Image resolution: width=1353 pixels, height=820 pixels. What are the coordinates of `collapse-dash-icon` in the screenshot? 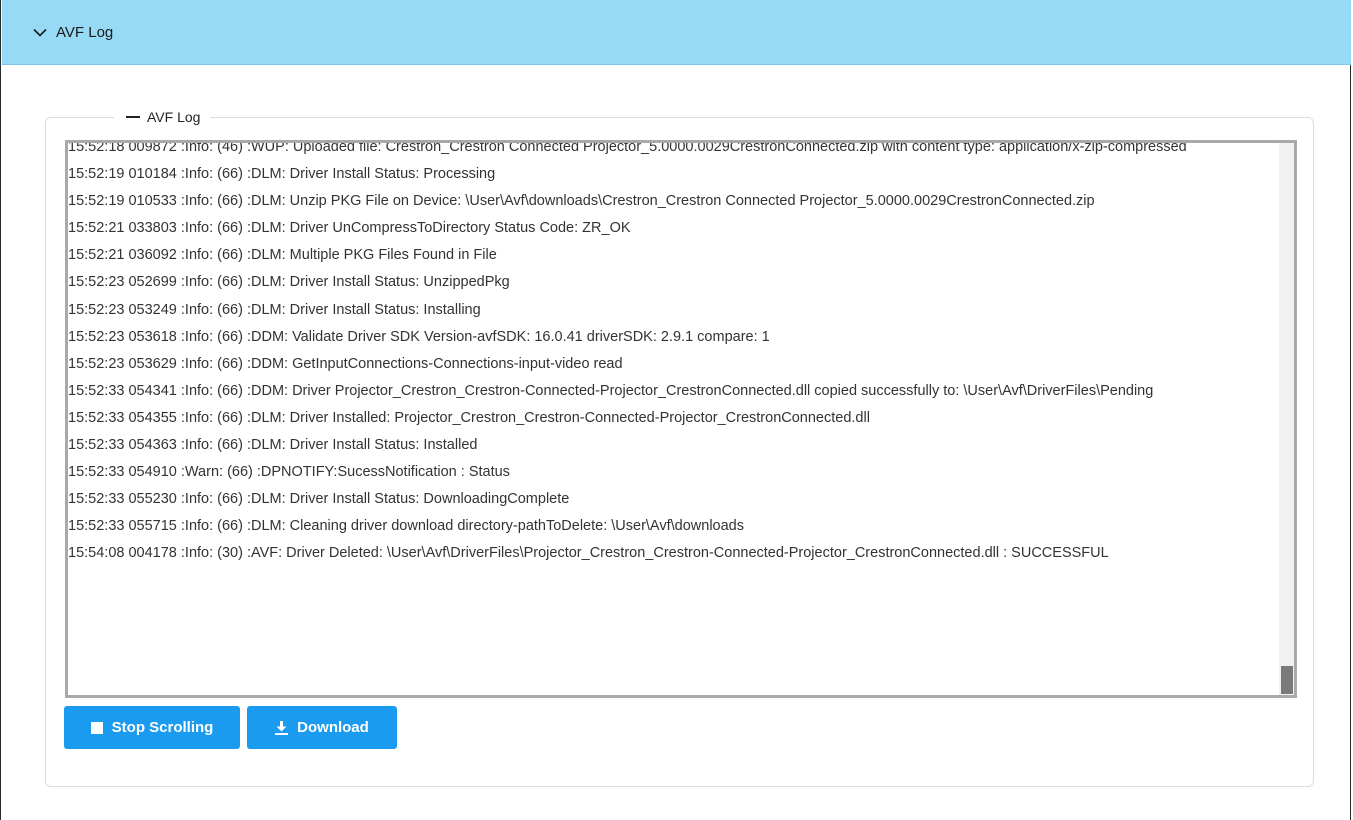 It's located at (133, 117).